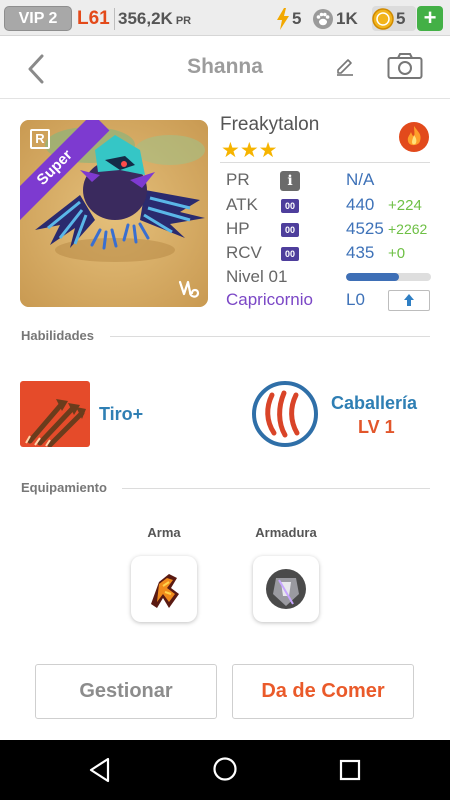 This screenshot has height=800, width=450. What do you see at coordinates (57, 335) in the screenshot?
I see `skills-section-title: Habilidades` at bounding box center [57, 335].